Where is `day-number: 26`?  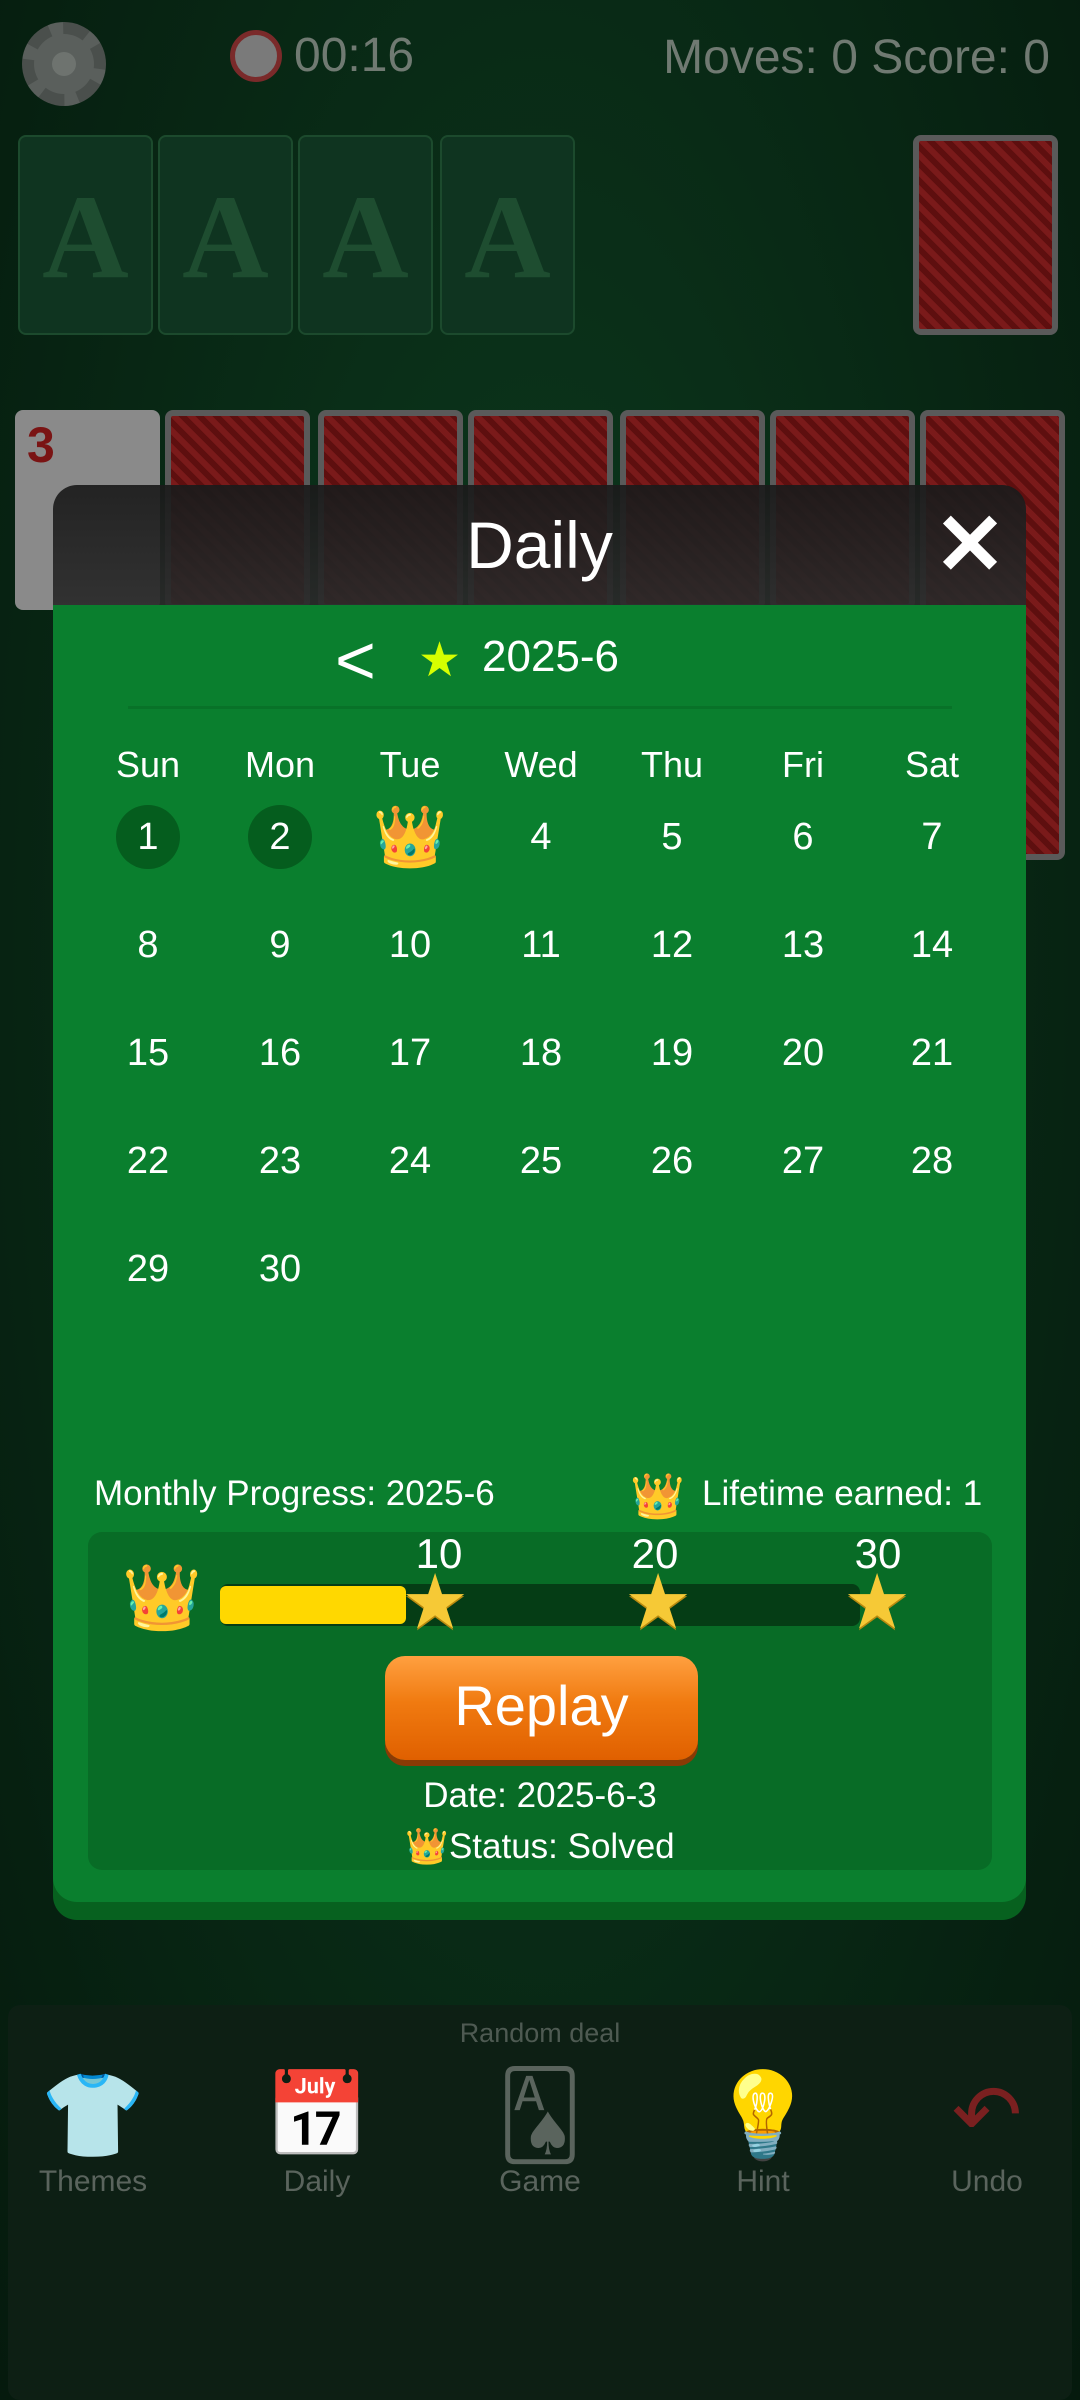 day-number: 26 is located at coordinates (672, 1161).